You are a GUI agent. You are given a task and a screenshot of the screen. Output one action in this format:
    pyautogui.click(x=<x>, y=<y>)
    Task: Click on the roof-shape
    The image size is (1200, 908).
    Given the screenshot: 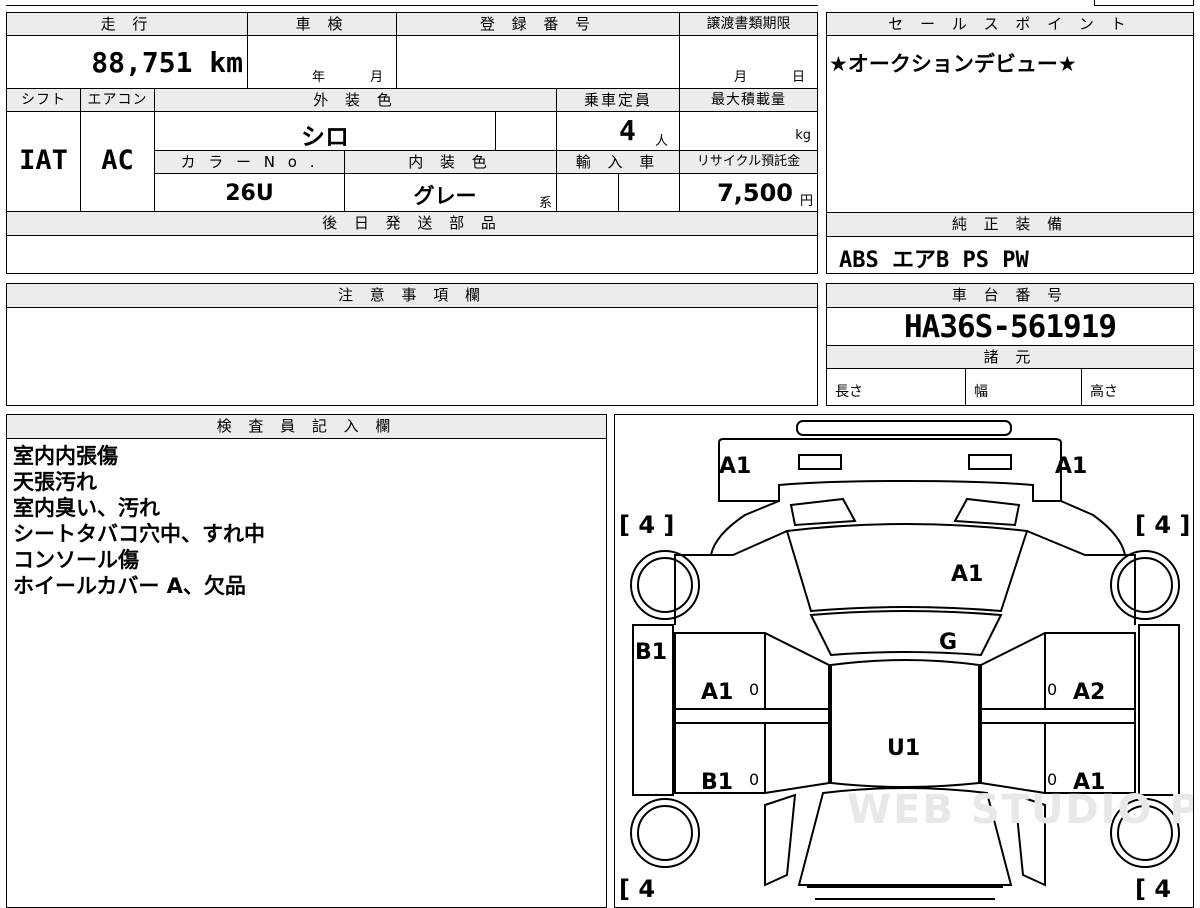 What is the action you would take?
    pyautogui.click(x=905, y=723)
    